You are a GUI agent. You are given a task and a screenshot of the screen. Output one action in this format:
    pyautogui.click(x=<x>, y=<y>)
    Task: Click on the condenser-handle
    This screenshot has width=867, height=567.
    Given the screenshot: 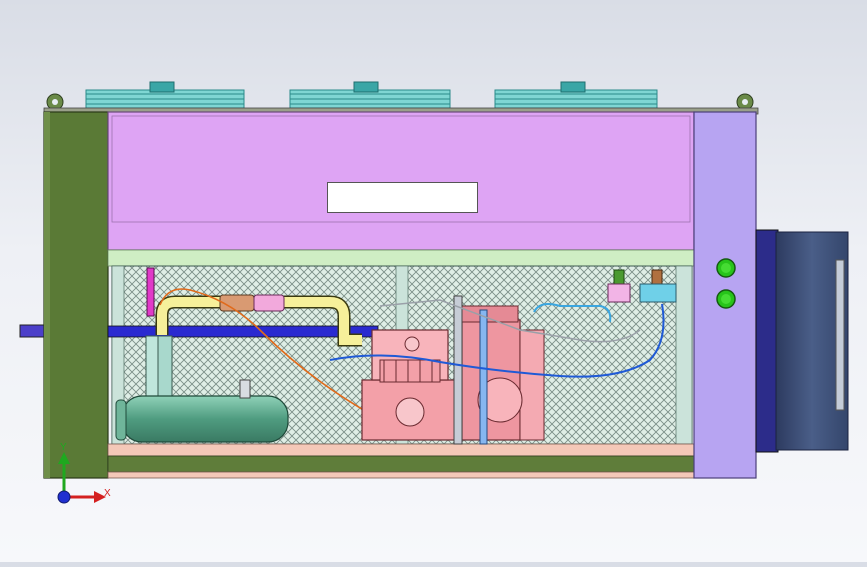 What is the action you would take?
    pyautogui.click(x=840, y=335)
    